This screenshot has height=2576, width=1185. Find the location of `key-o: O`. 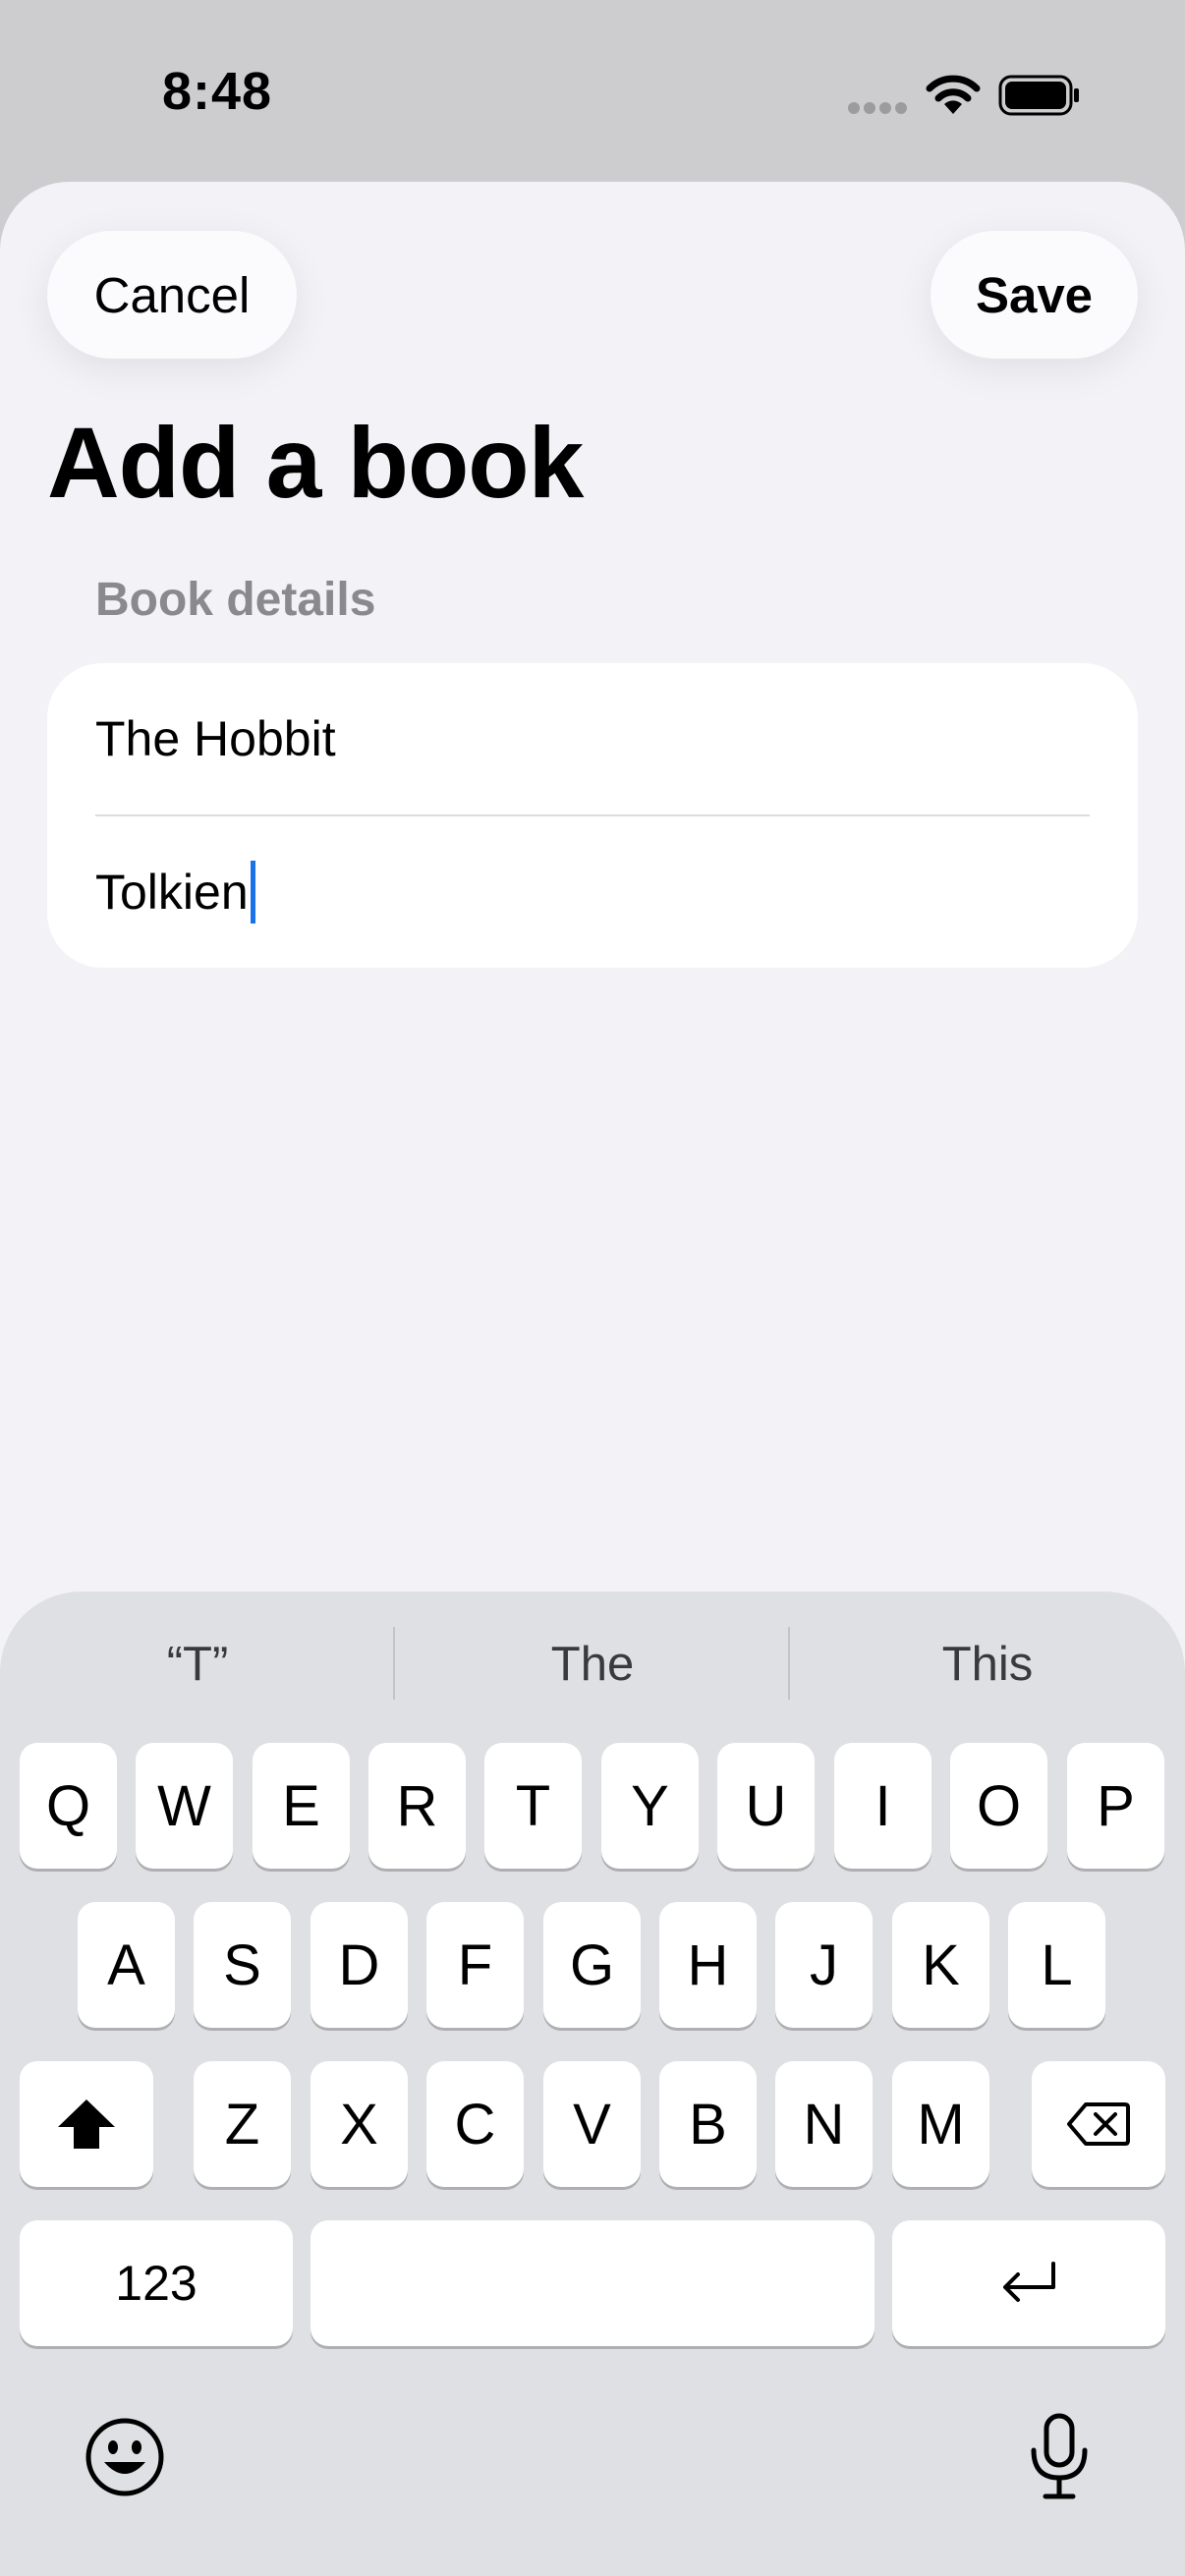

key-o: O is located at coordinates (999, 1806).